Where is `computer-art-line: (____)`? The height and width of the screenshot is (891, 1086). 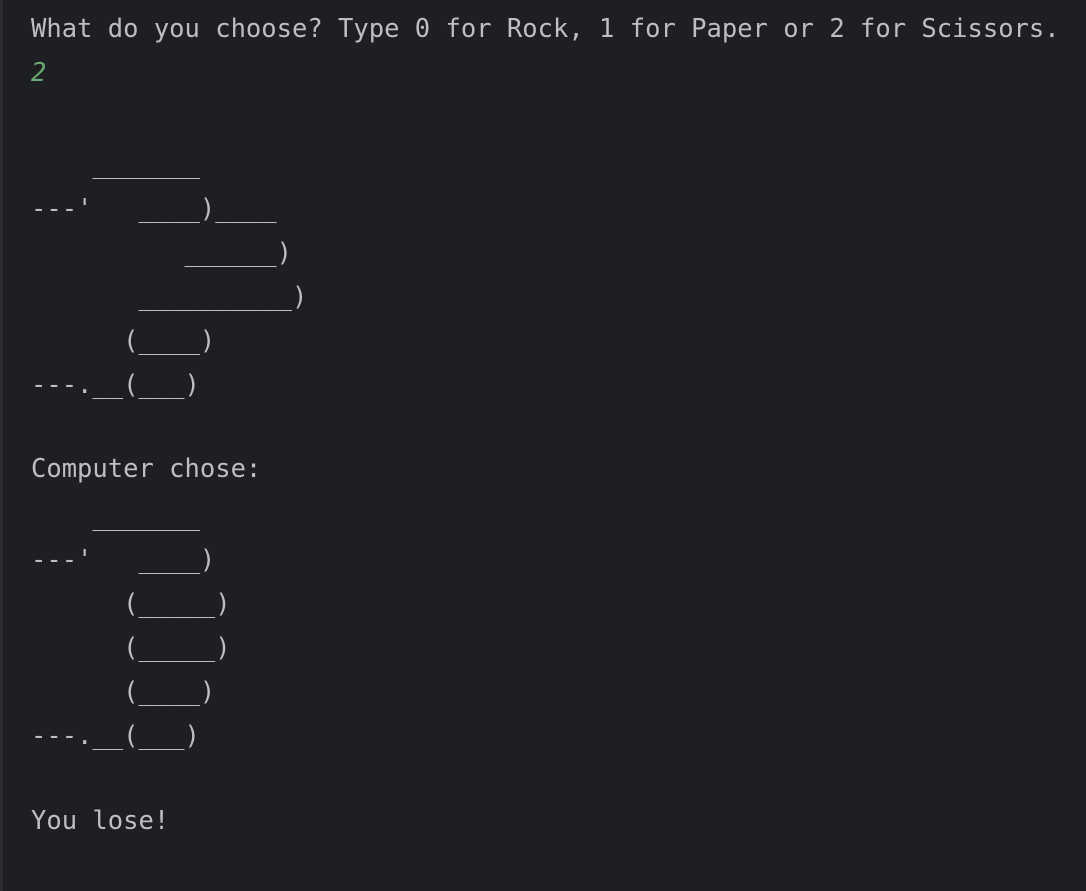
computer-art-line: (____) is located at coordinates (123, 692).